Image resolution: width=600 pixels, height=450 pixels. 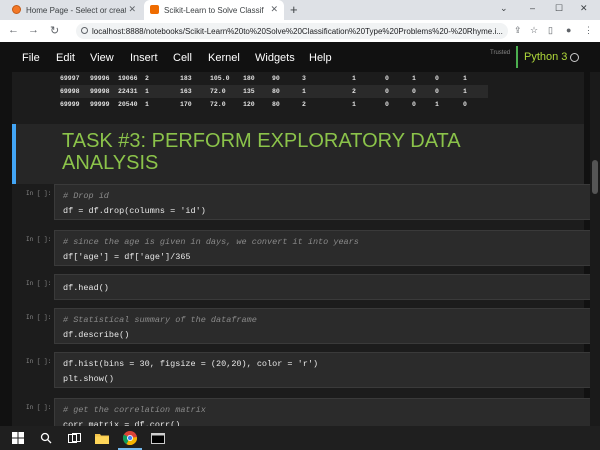 What do you see at coordinates (100, 78) in the screenshot?
I see `table-cell: 99996` at bounding box center [100, 78].